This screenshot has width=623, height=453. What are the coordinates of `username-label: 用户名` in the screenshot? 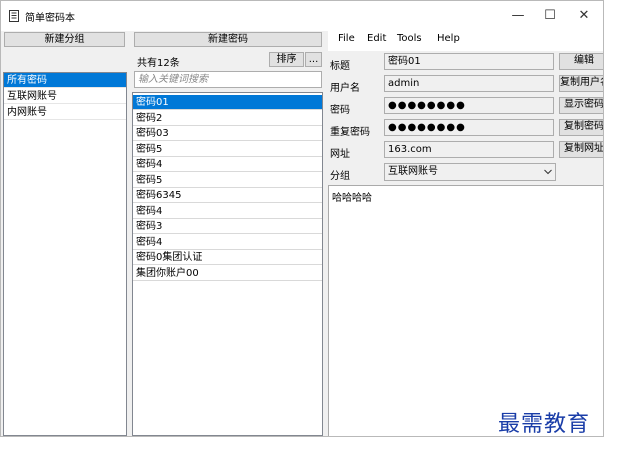 It's located at (345, 88).